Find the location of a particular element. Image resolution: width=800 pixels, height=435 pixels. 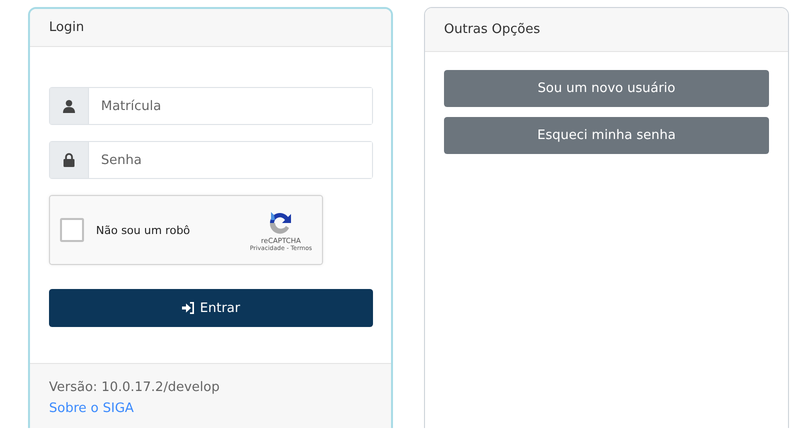

card-title: Login is located at coordinates (66, 27).